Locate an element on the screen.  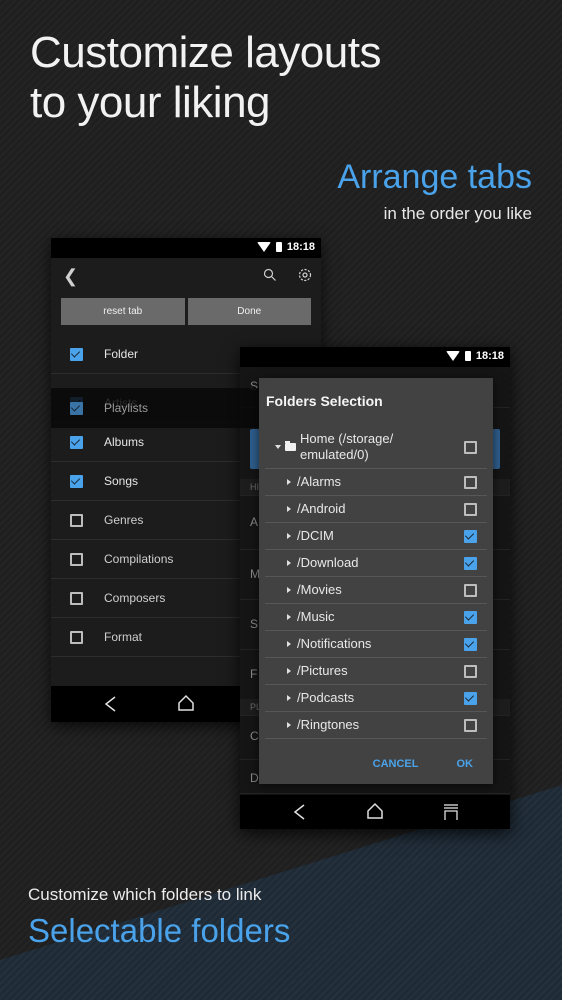
folder-row: /Ringtones is located at coordinates (376, 725).